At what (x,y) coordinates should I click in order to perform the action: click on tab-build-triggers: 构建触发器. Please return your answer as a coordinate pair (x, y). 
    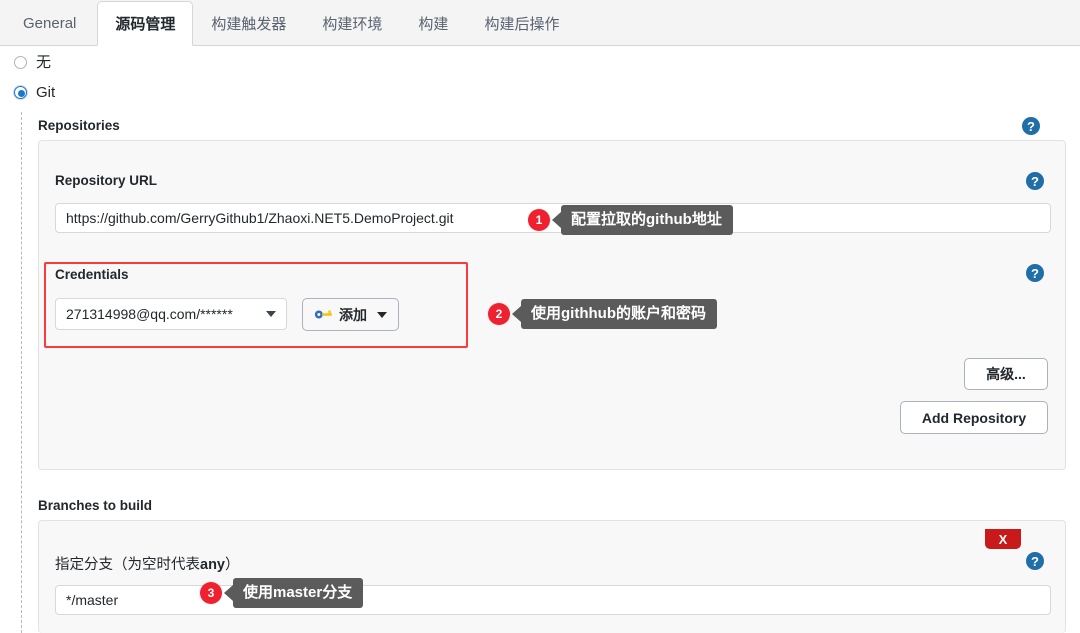
    Looking at the image, I should click on (248, 22).